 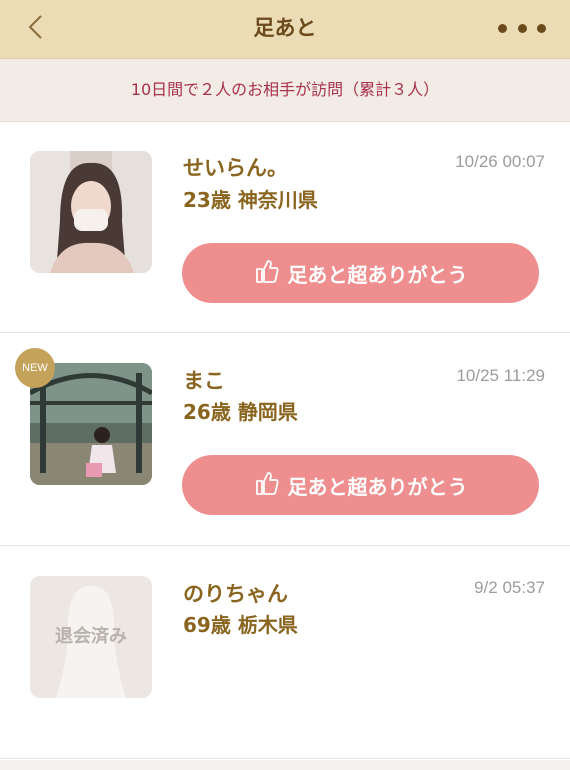 I want to click on user-prefecture: 神奈川県, so click(x=277, y=200).